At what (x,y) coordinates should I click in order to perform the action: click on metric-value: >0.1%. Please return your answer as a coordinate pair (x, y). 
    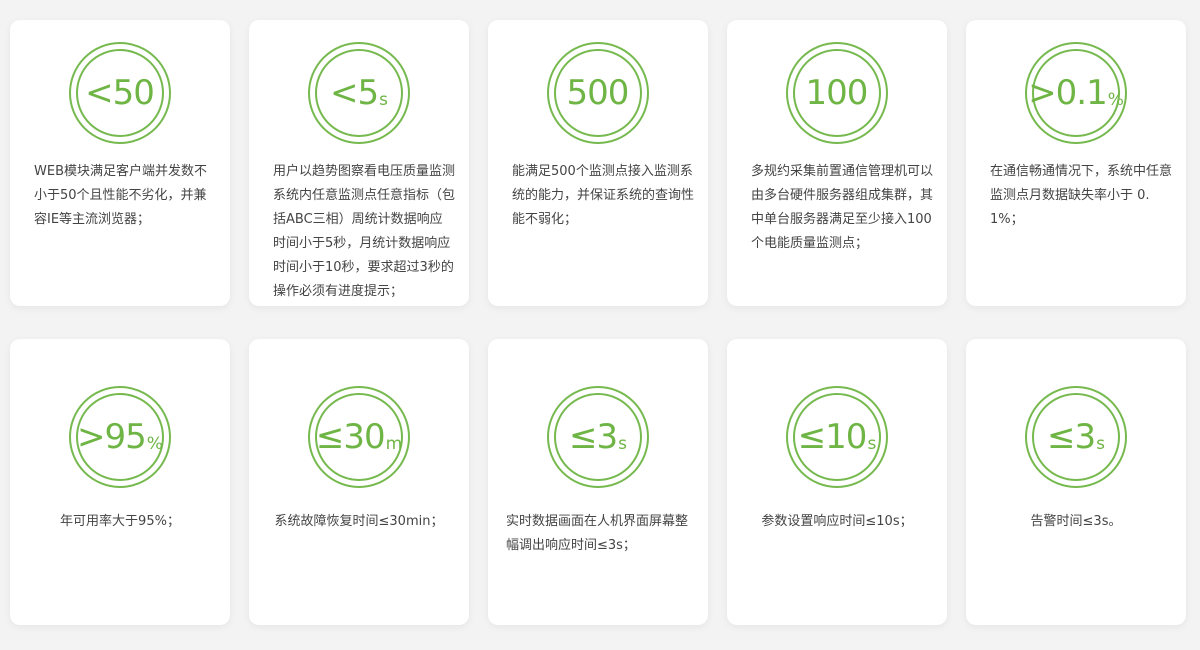
    Looking at the image, I should click on (1076, 93).